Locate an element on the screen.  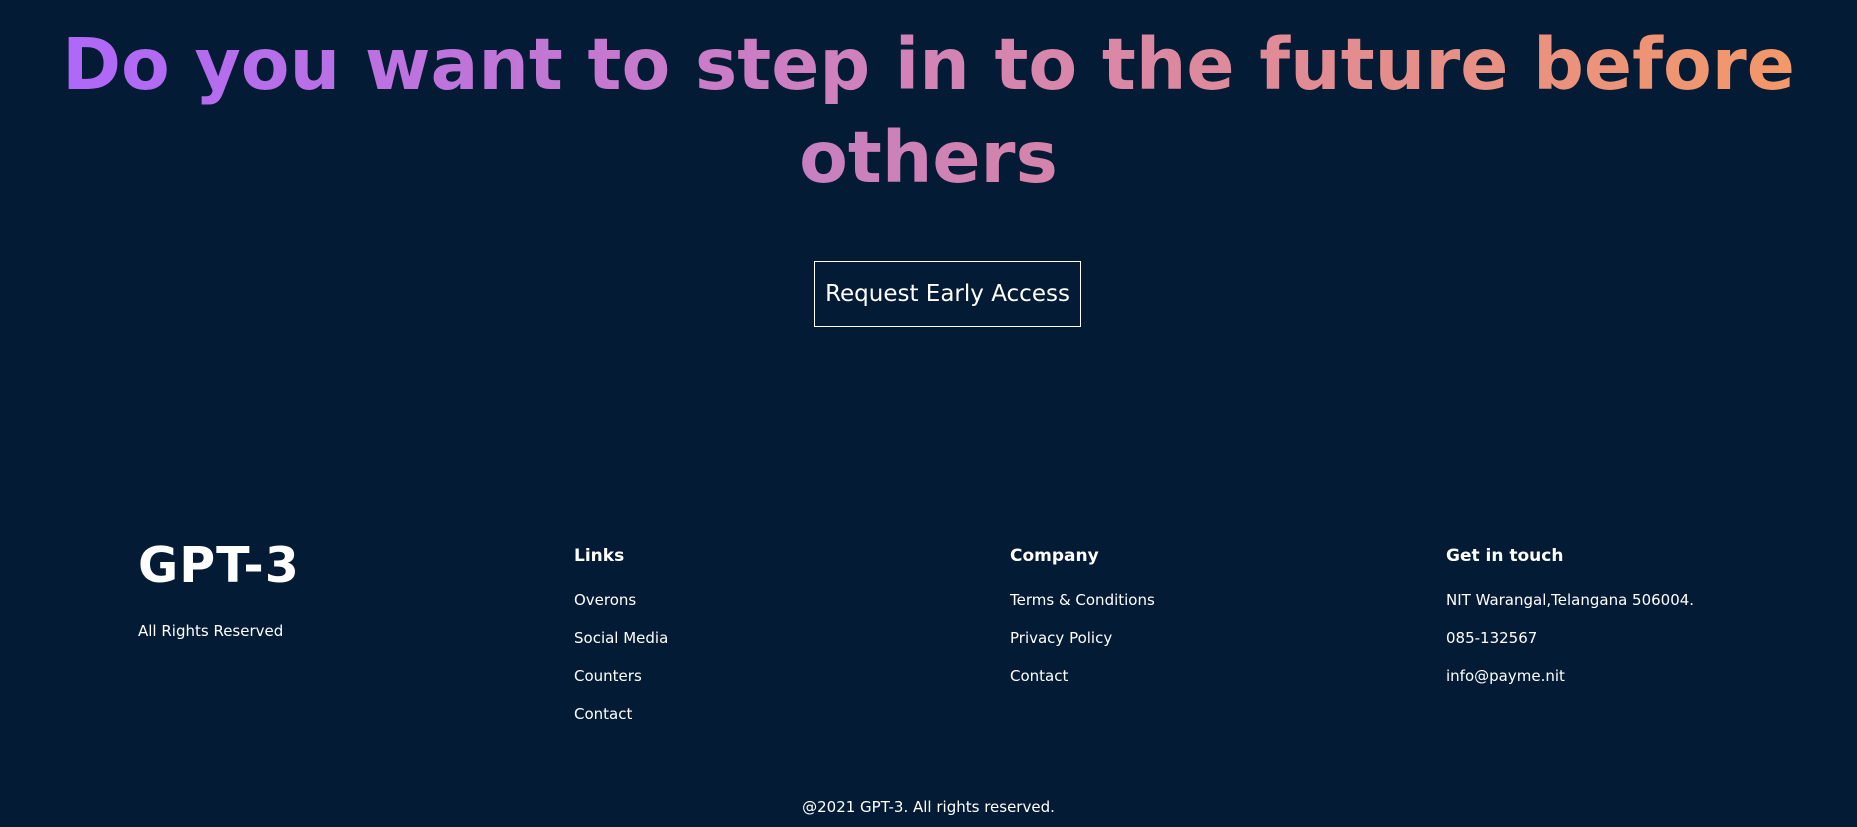
footer-contact-title: Get in touch is located at coordinates (1505, 556).